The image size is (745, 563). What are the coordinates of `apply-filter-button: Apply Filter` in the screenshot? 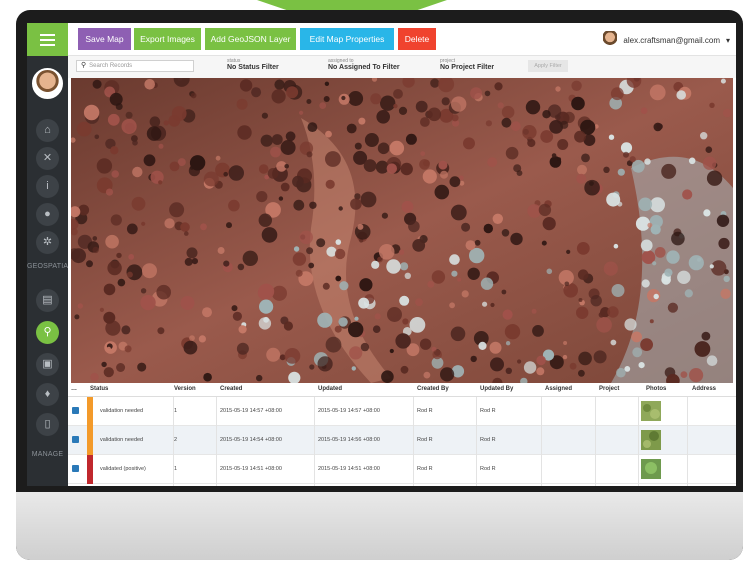 It's located at (548, 66).